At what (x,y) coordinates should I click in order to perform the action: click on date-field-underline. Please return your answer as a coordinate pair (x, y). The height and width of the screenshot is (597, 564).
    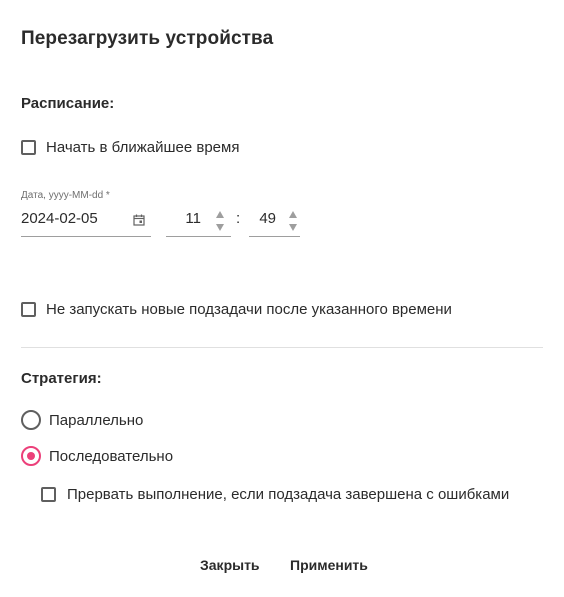
    Looking at the image, I should click on (86, 236).